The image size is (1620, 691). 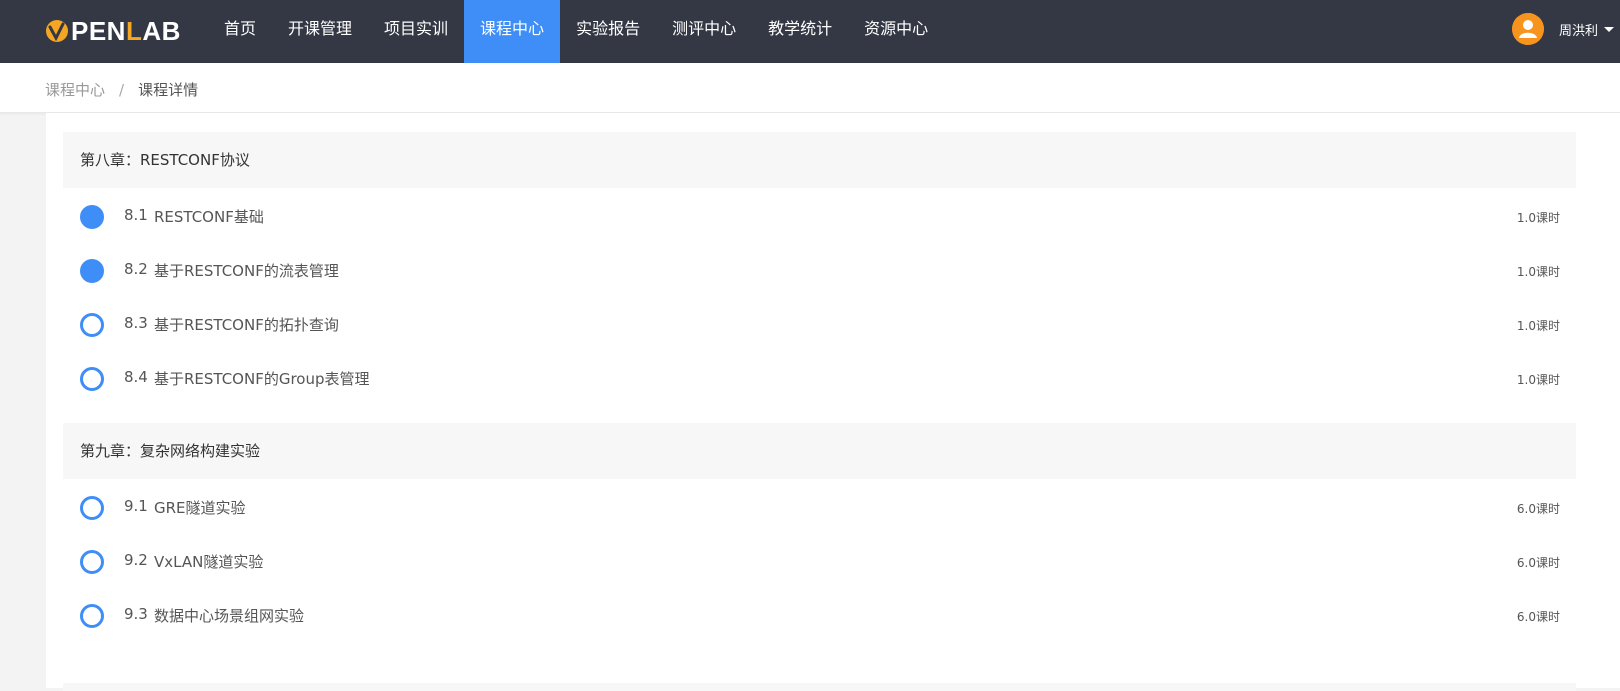 I want to click on nav-item-lab-reports: 实验报告, so click(x=608, y=31).